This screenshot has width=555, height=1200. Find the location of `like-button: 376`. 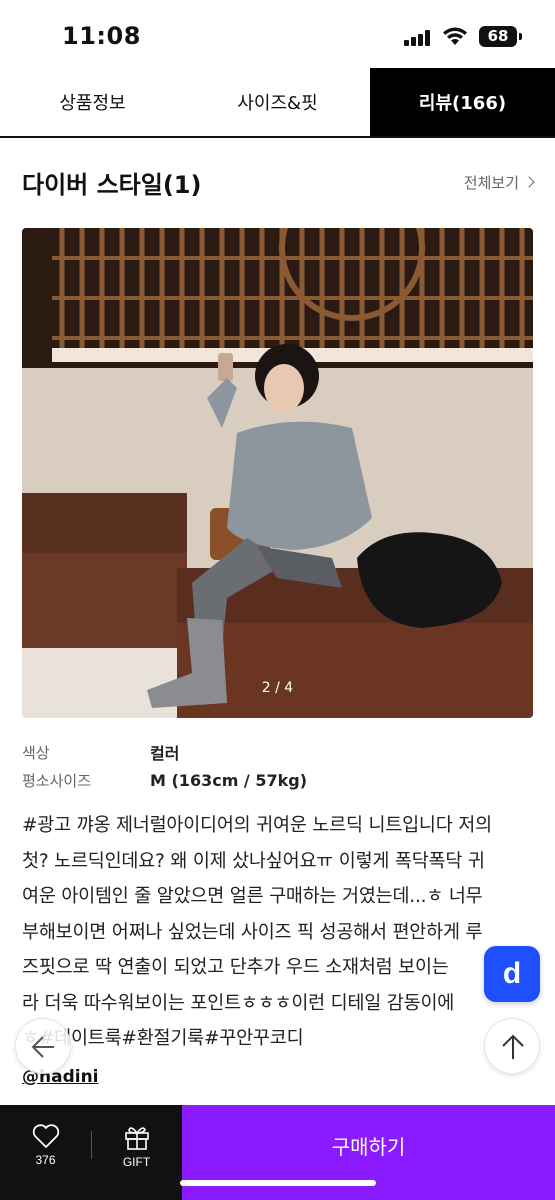

like-button: 376 is located at coordinates (45, 1152).